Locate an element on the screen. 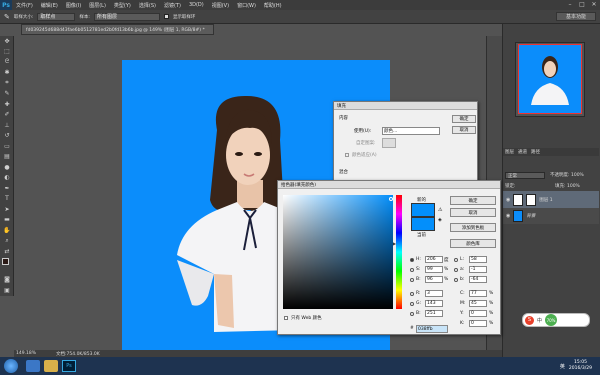  fill-value: 100% is located at coordinates (573, 186).